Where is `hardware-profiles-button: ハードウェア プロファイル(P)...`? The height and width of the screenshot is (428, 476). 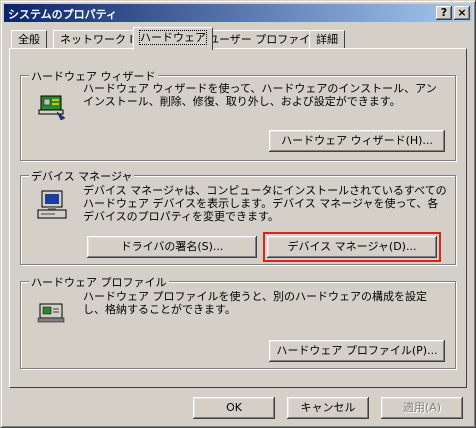
hardware-profiles-button: ハードウェア プロファイル(P)... is located at coordinates (357, 351).